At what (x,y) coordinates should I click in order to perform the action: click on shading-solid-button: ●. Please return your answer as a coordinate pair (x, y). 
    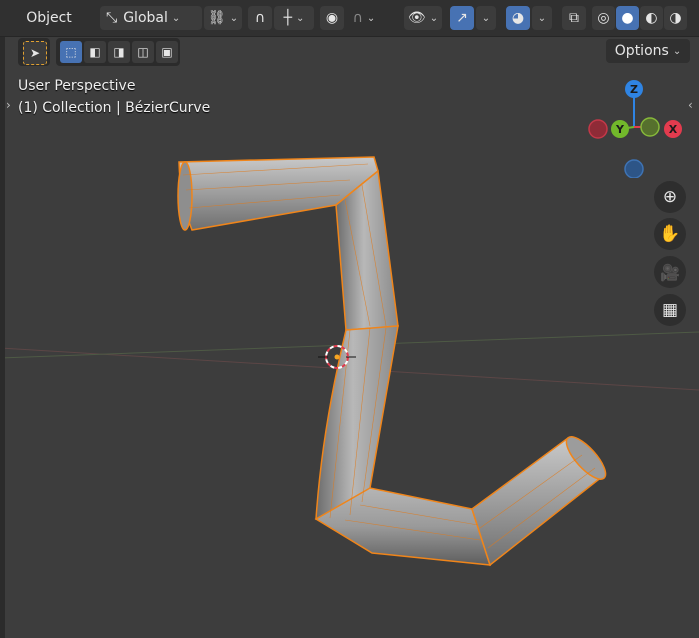
    Looking at the image, I should click on (627, 18).